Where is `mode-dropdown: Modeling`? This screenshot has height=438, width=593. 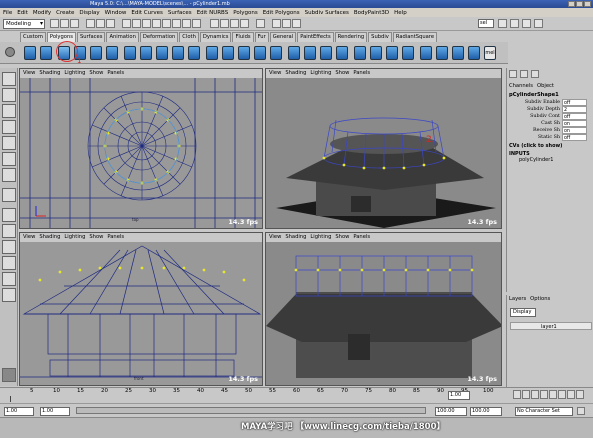 mode-dropdown: Modeling is located at coordinates (24, 24).